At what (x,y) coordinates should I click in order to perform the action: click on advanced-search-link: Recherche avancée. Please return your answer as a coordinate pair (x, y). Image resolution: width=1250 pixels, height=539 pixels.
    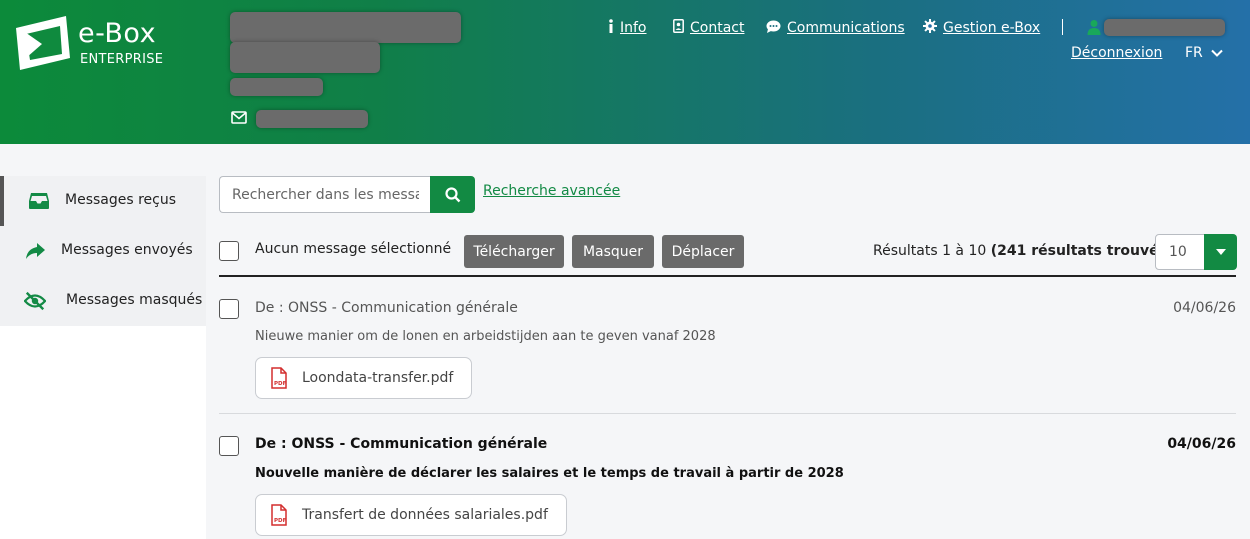
    Looking at the image, I should click on (551, 191).